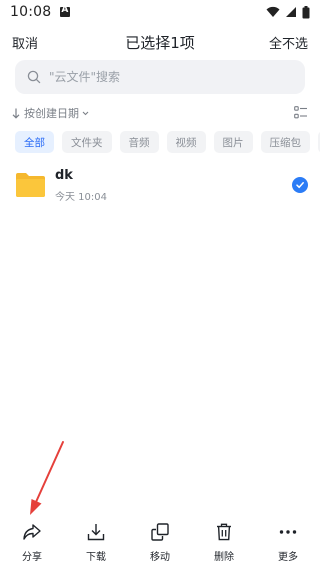 The image size is (320, 568). What do you see at coordinates (233, 142) in the screenshot?
I see `chip-image: 图片` at bounding box center [233, 142].